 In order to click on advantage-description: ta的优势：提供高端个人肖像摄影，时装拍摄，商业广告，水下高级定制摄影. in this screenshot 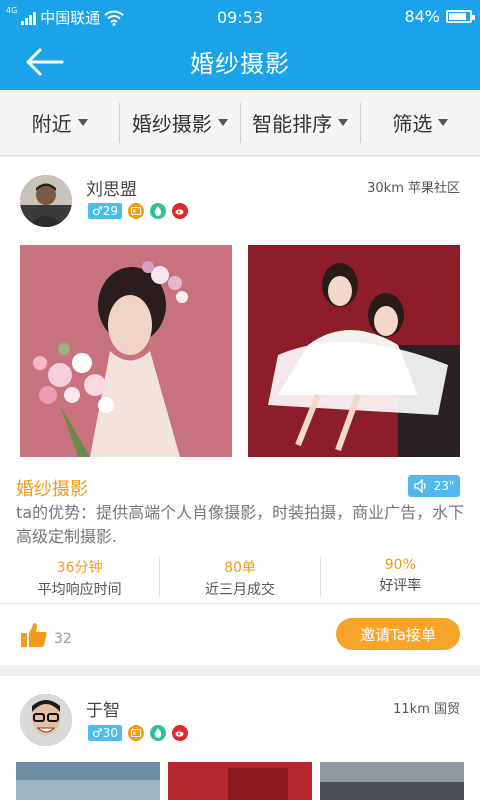, I will do `click(240, 524)`.